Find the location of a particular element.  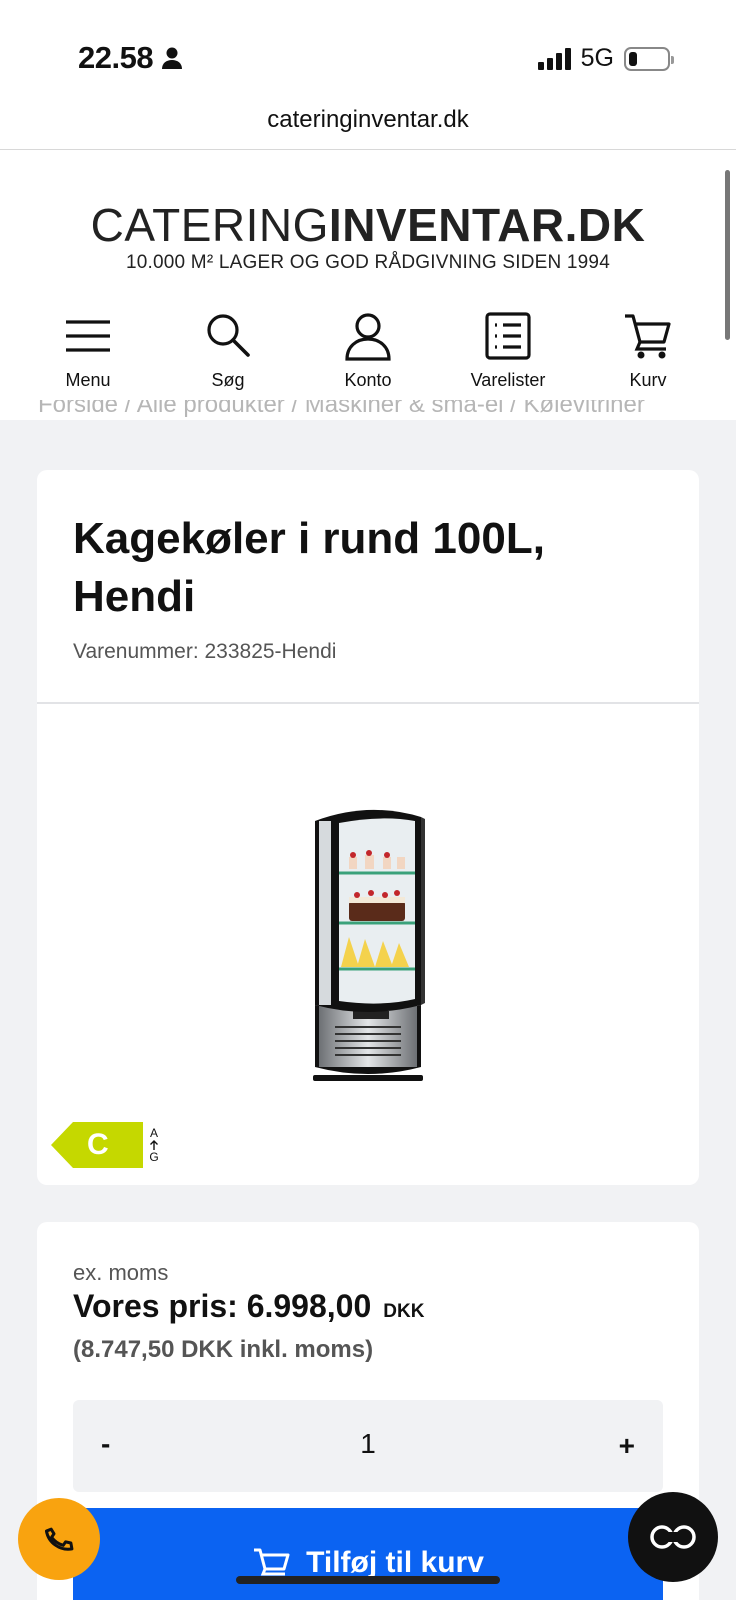

energy-class: C is located at coordinates (98, 1144).